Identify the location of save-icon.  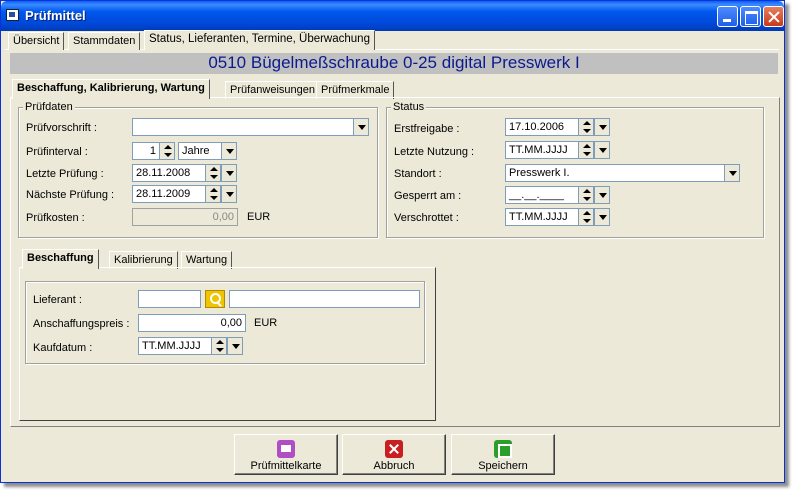
(503, 449).